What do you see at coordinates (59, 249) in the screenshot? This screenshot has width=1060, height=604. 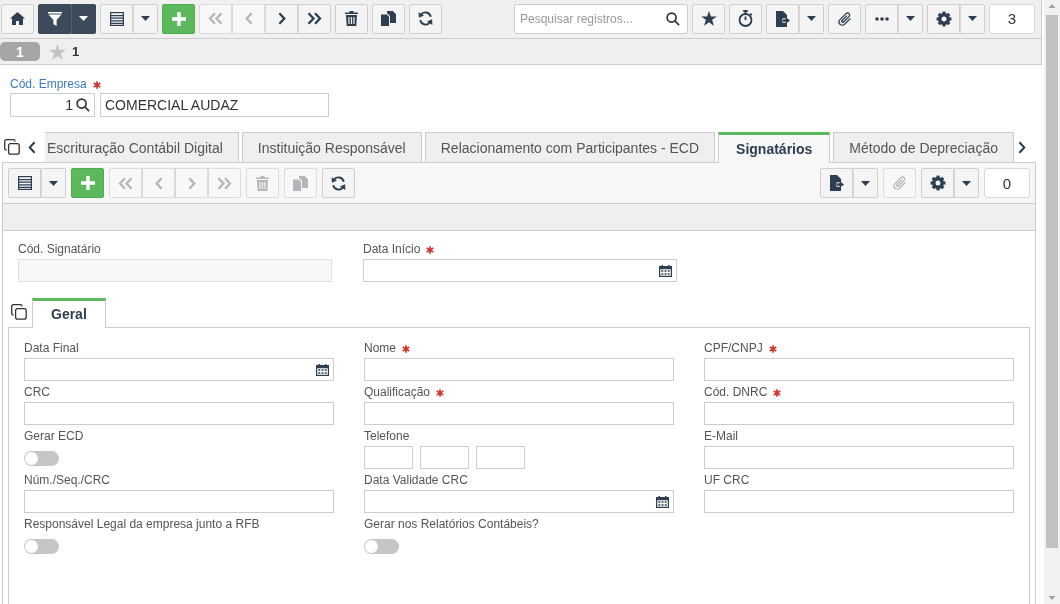 I see `field-label: Cód. Signatário` at bounding box center [59, 249].